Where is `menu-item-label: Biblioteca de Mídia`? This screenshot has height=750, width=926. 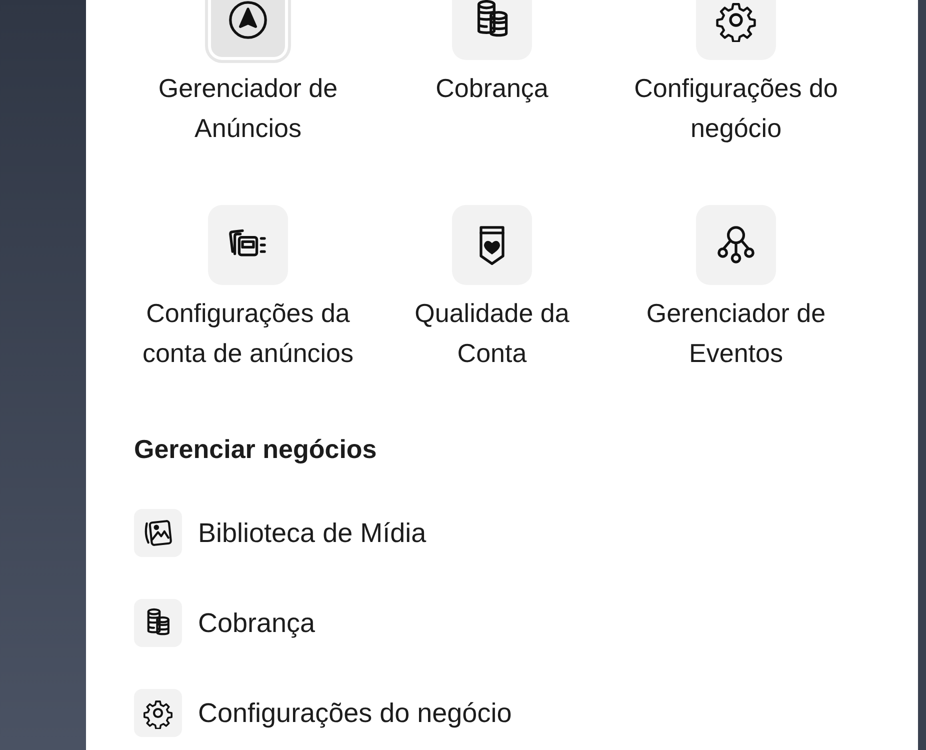 menu-item-label: Biblioteca de Mídia is located at coordinates (312, 533).